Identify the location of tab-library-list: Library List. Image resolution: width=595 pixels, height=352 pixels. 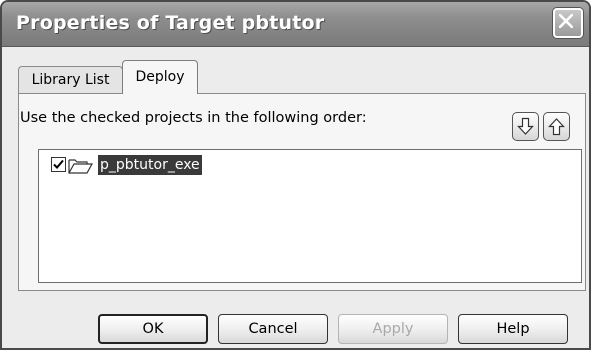
(70, 79).